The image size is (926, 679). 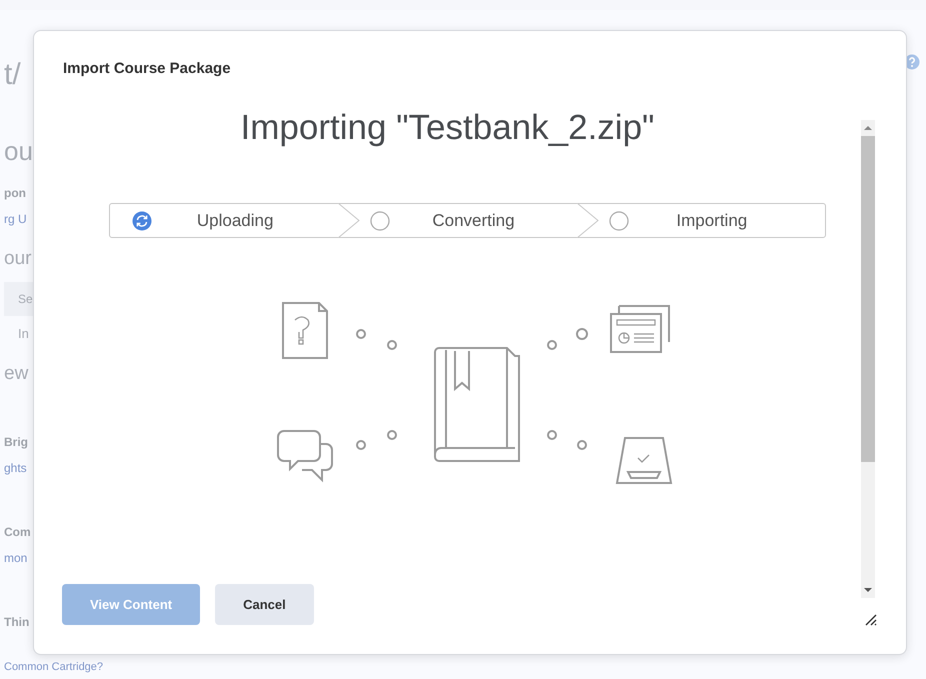 What do you see at coordinates (711, 220) in the screenshot?
I see `step-label: Importing` at bounding box center [711, 220].